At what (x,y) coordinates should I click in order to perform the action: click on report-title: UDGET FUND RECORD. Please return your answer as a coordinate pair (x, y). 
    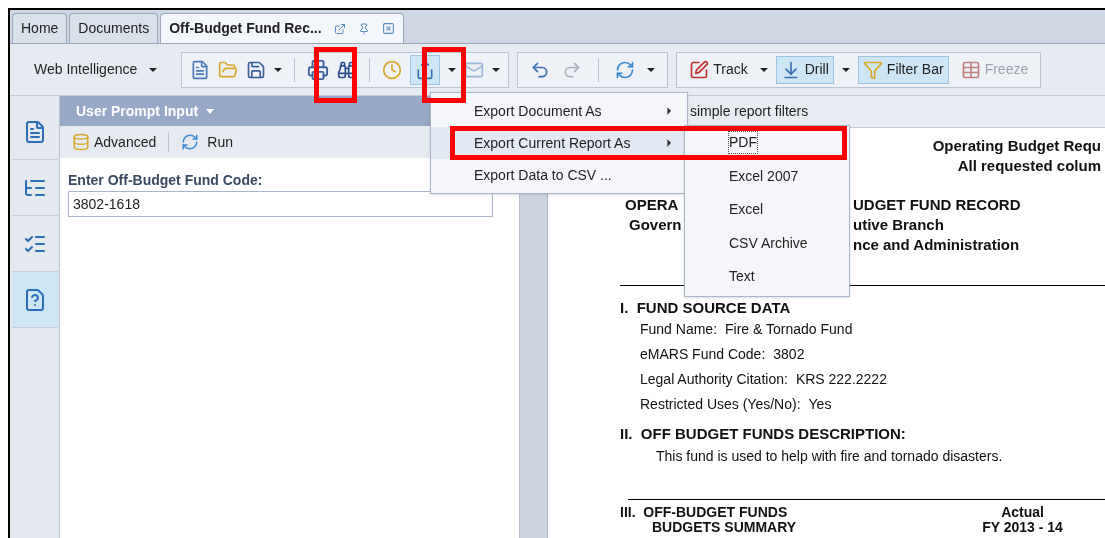
    Looking at the image, I should click on (937, 204).